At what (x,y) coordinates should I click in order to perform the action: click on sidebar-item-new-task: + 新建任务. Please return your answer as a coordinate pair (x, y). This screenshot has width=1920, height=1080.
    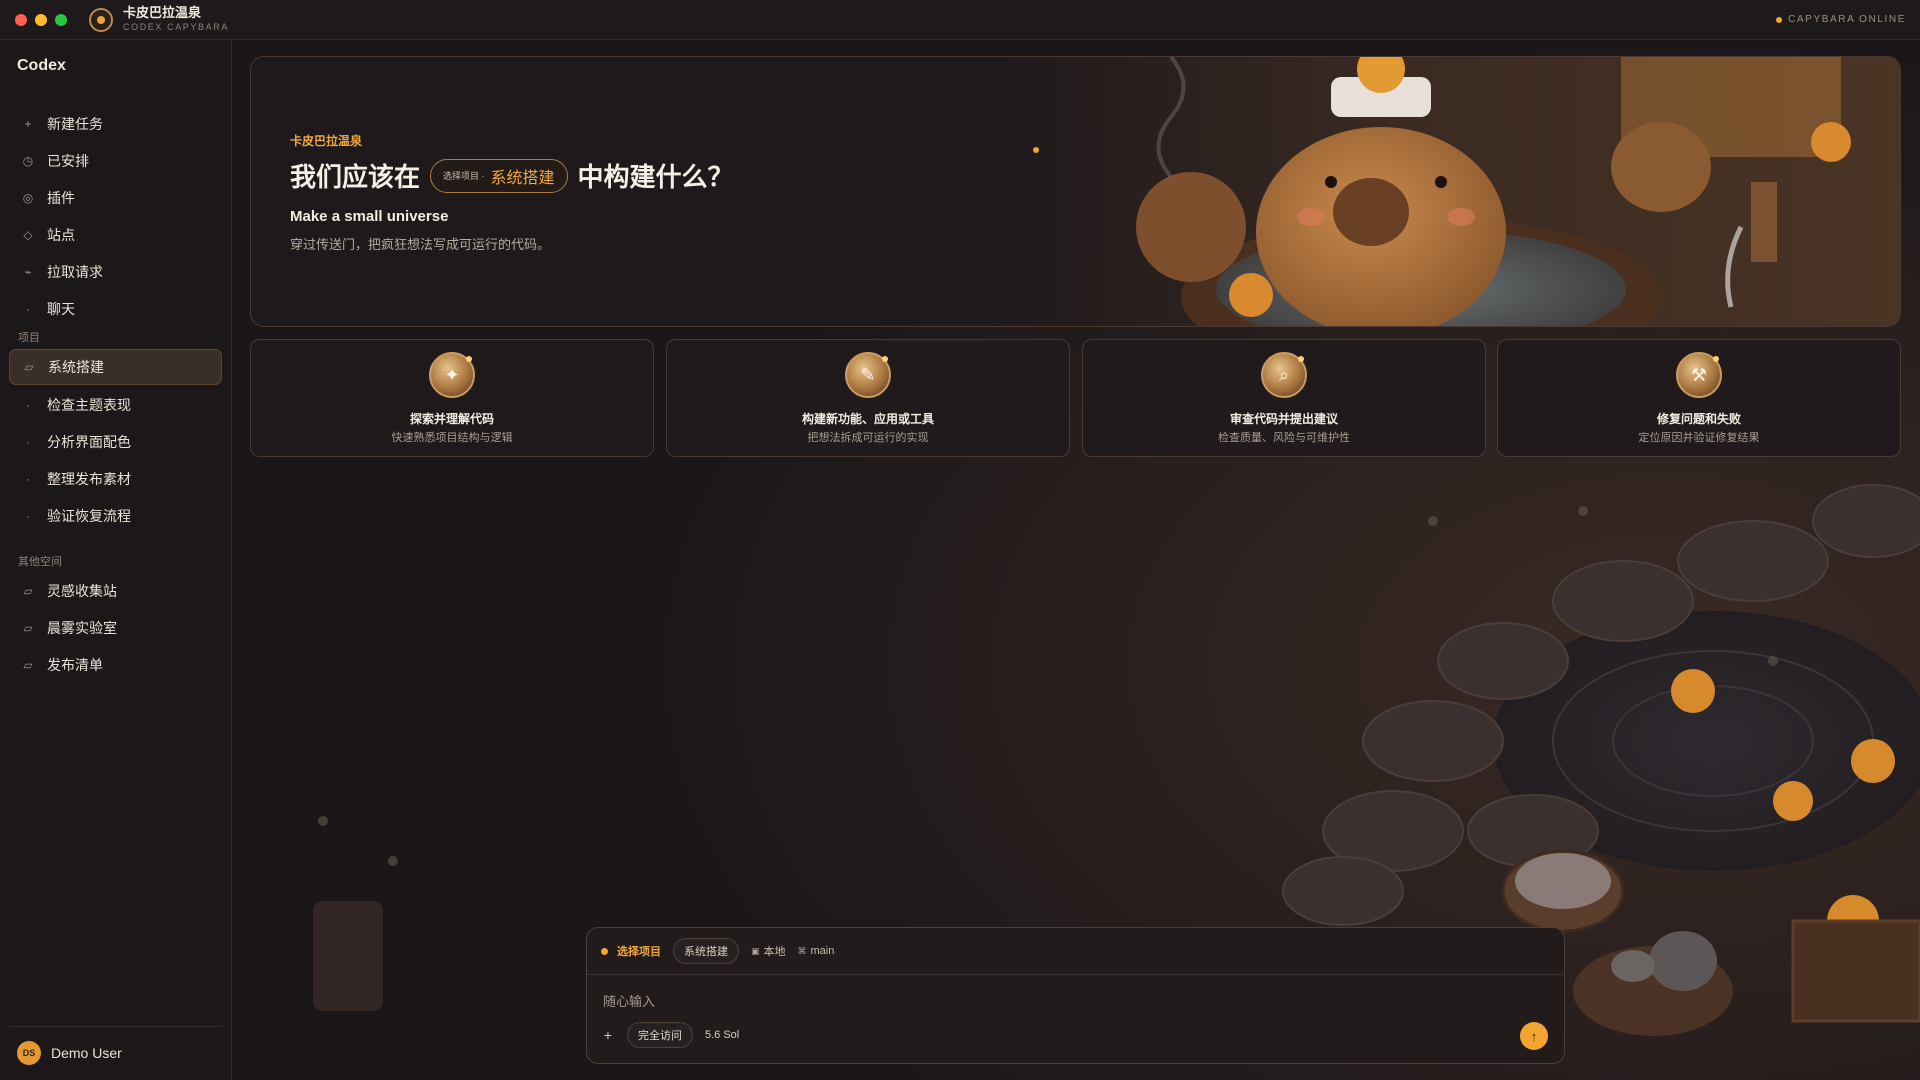
    Looking at the image, I should click on (115, 124).